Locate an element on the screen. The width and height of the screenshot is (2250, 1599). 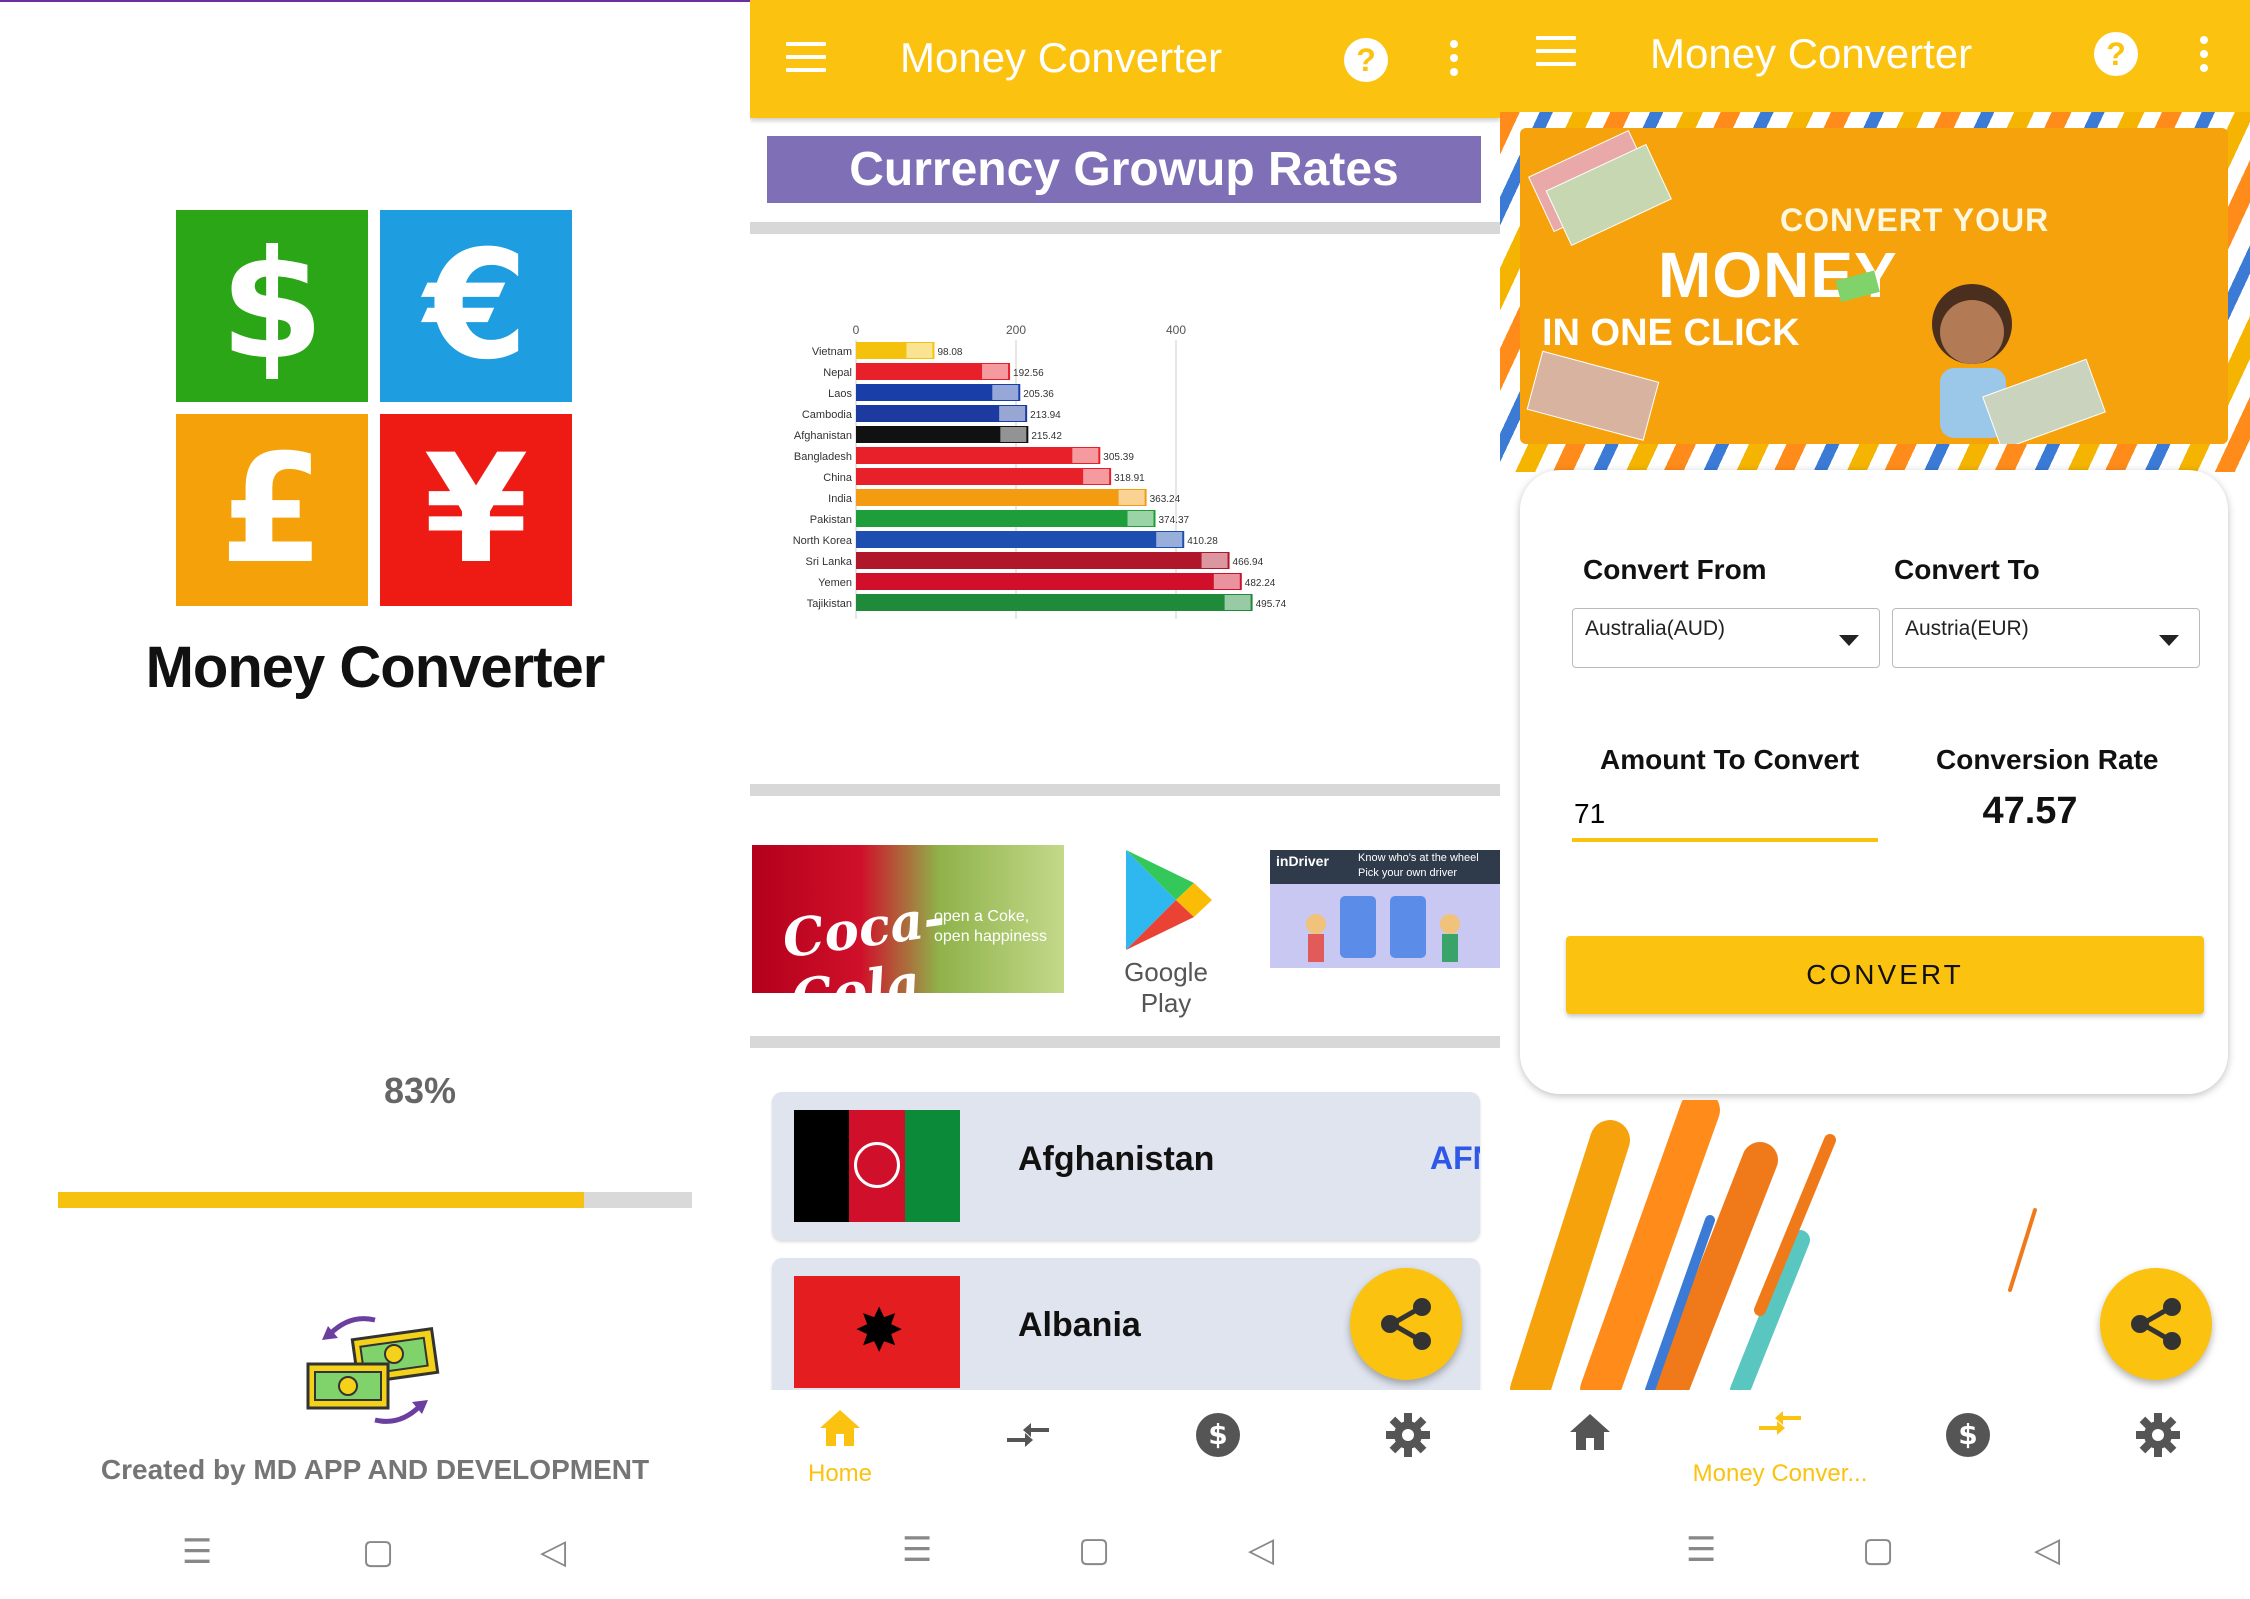
category-label: Pakistan is located at coordinates (831, 520).